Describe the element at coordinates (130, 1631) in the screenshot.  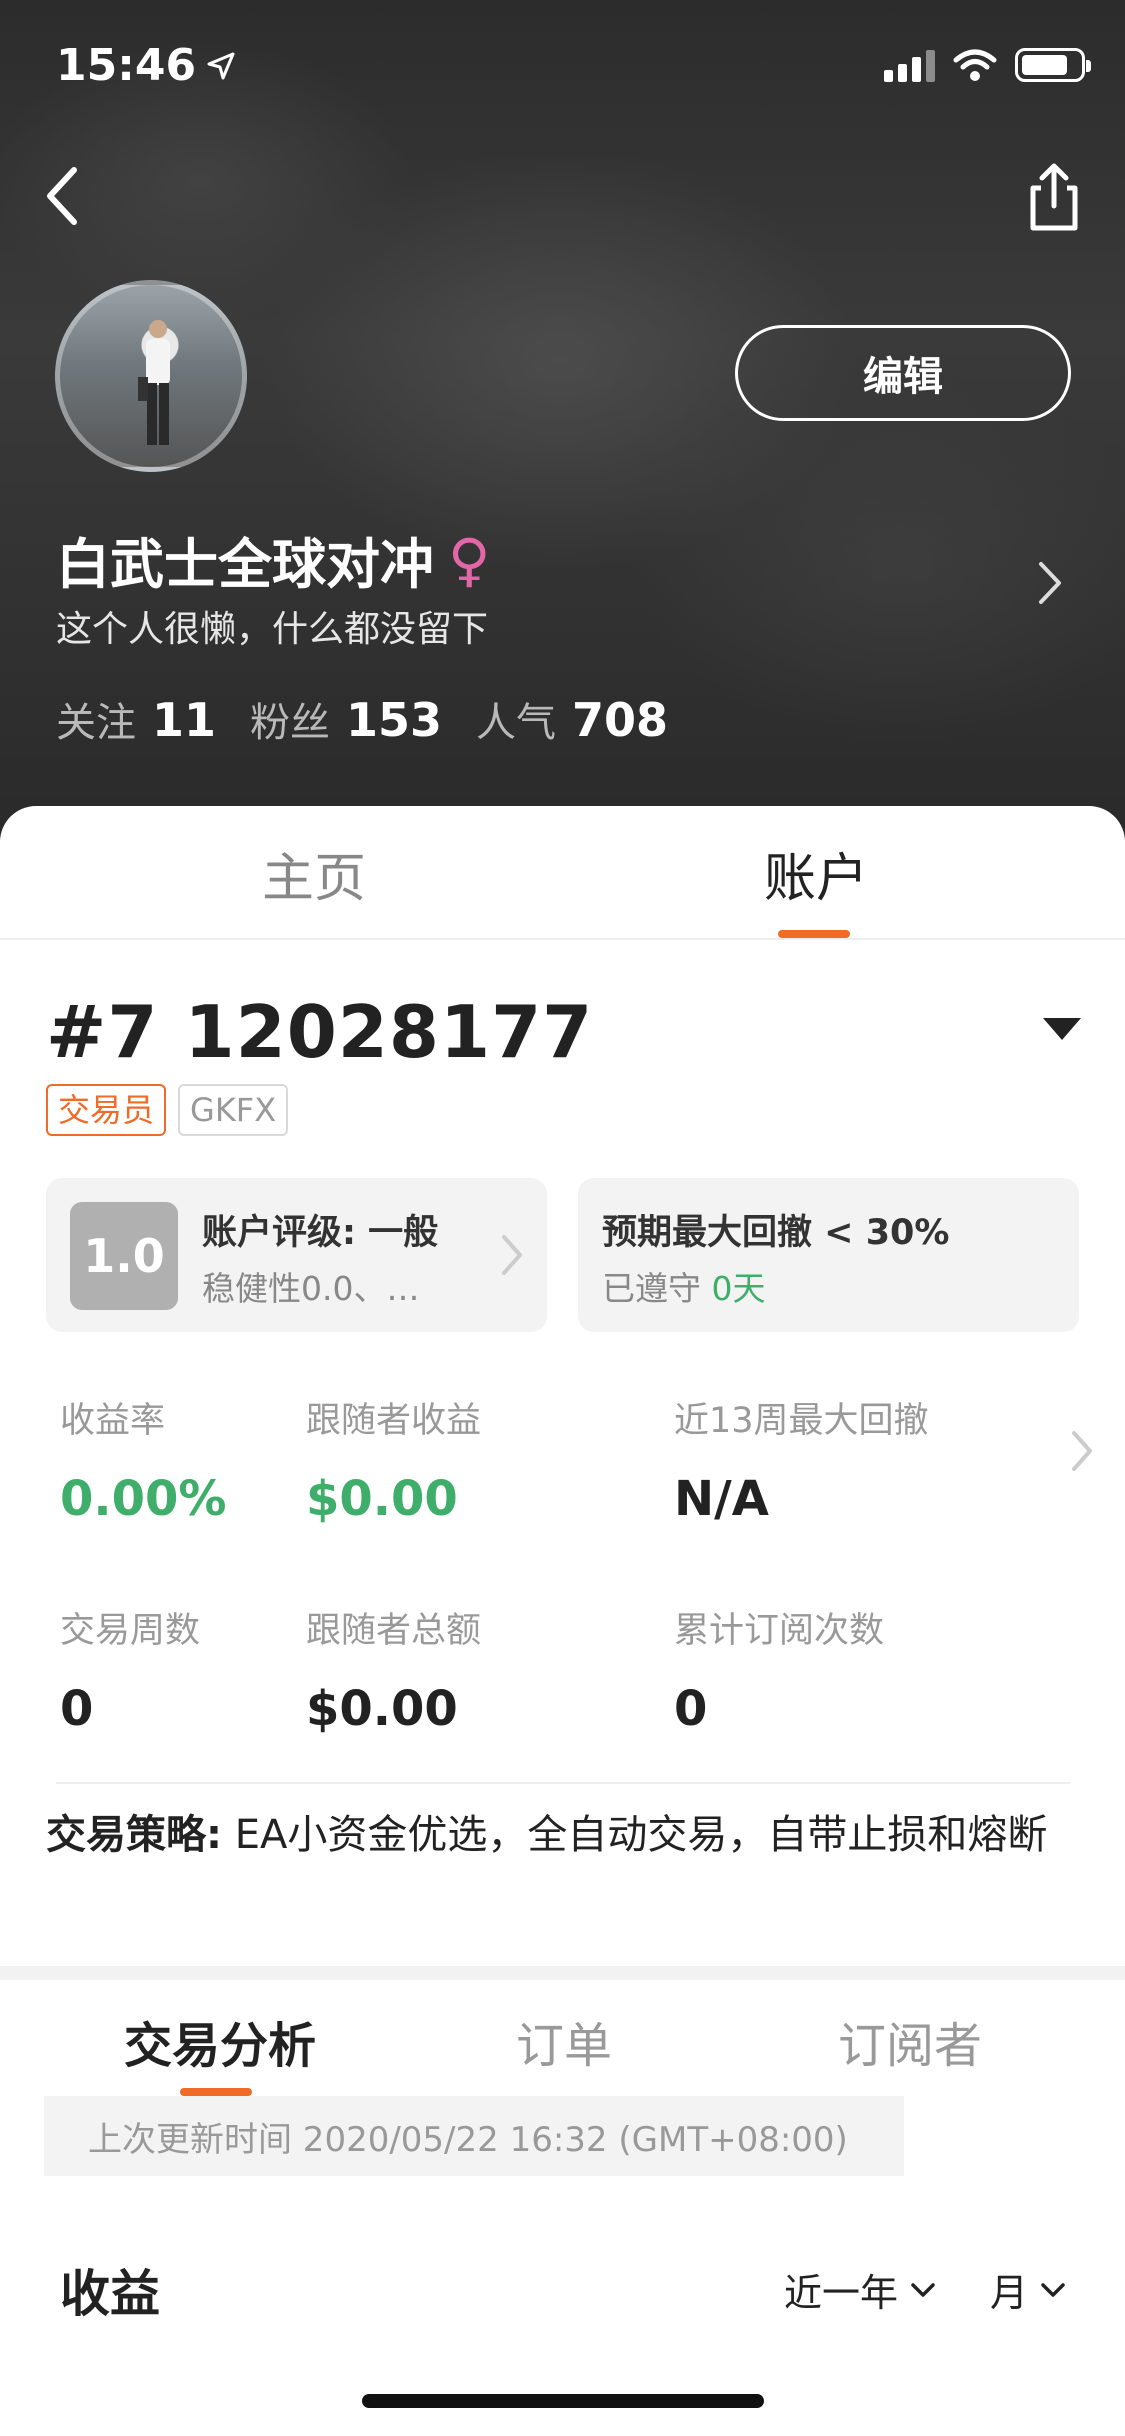
I see `metric-label: 交易周数` at that location.